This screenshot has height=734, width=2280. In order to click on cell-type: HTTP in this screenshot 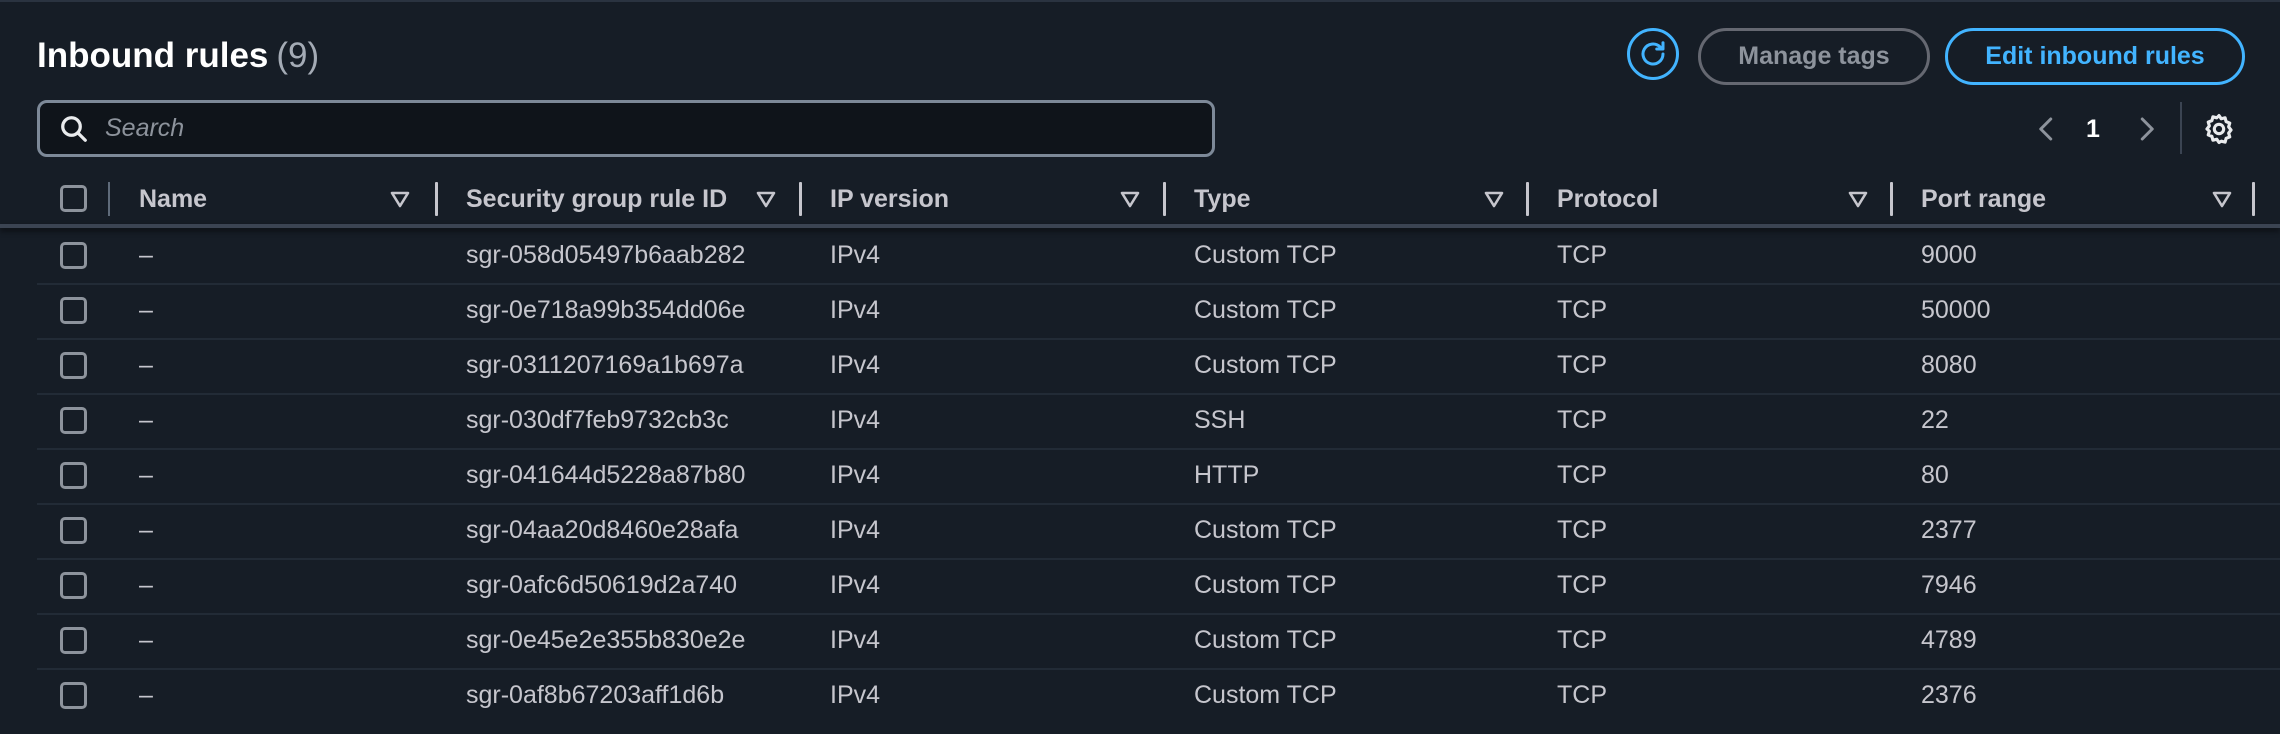, I will do `click(1227, 475)`.